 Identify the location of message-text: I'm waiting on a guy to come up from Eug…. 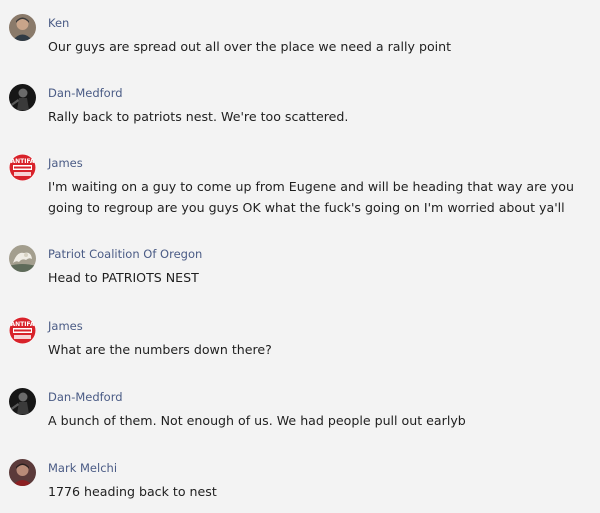
(311, 197).